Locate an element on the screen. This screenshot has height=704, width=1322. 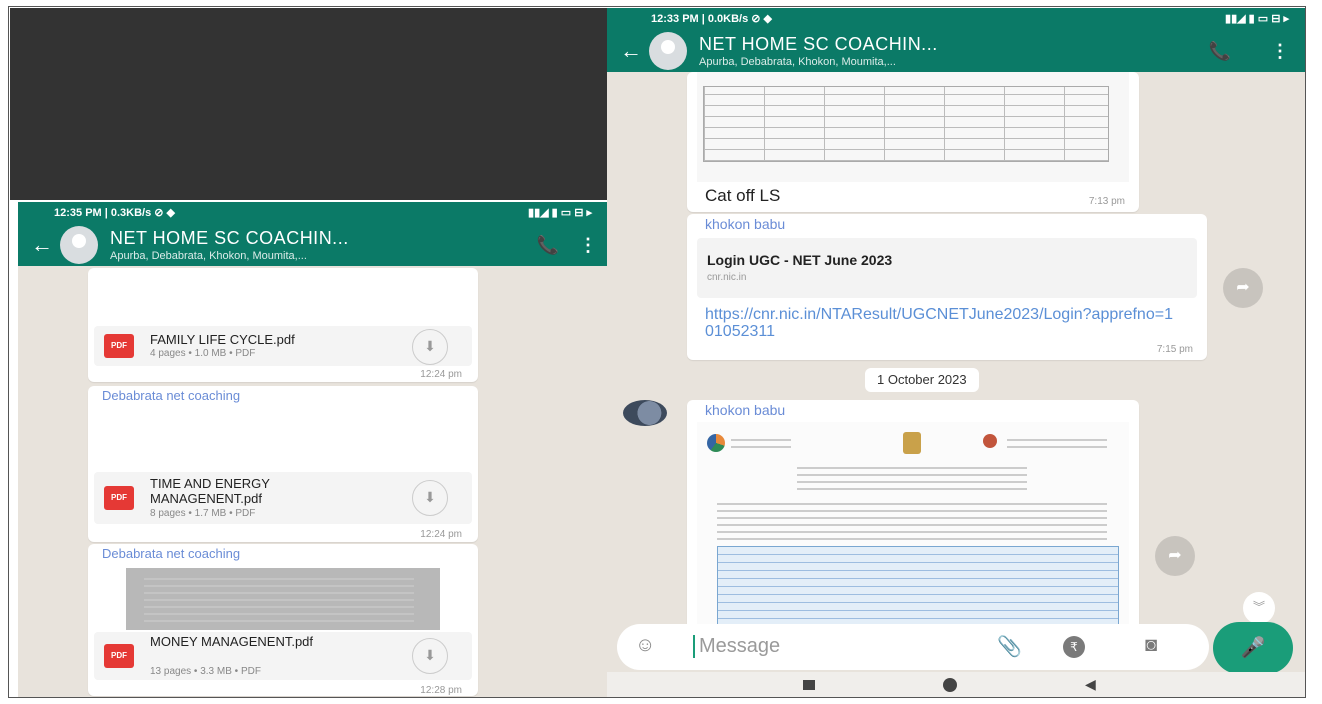
link-preview: Login UGC - NET June 2023 cnr.nic.in is located at coordinates (947, 268).